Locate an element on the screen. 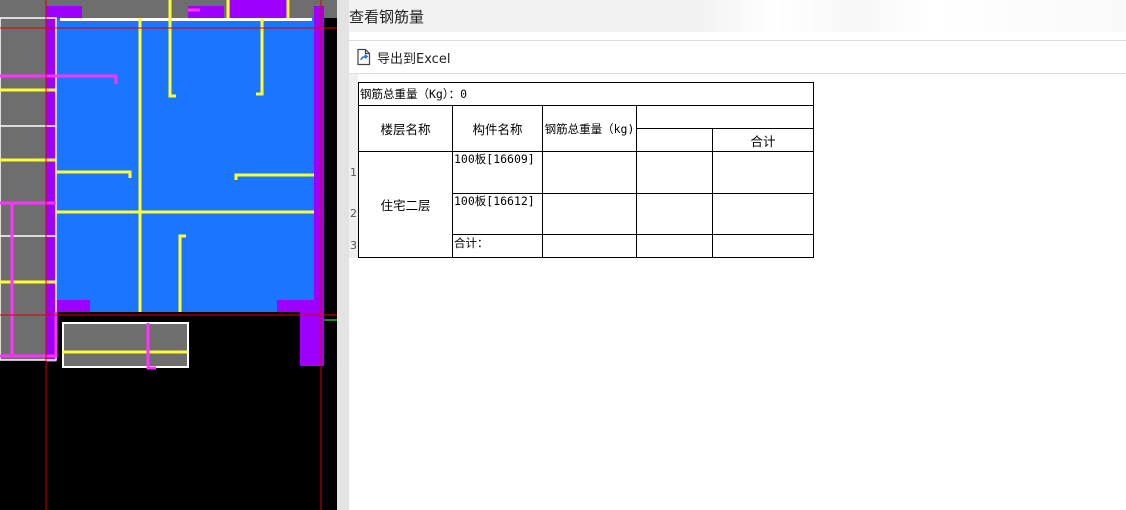 The height and width of the screenshot is (510, 1126). dialog-title: 查看钢筋量 is located at coordinates (387, 17).